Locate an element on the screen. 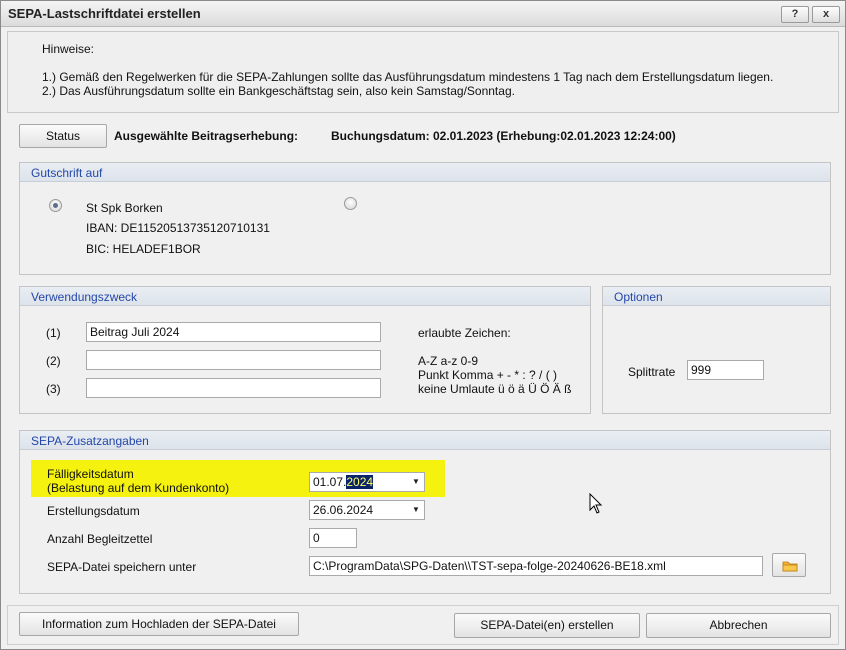  optionen-group: Optionen Splittrate 999 is located at coordinates (716, 350).